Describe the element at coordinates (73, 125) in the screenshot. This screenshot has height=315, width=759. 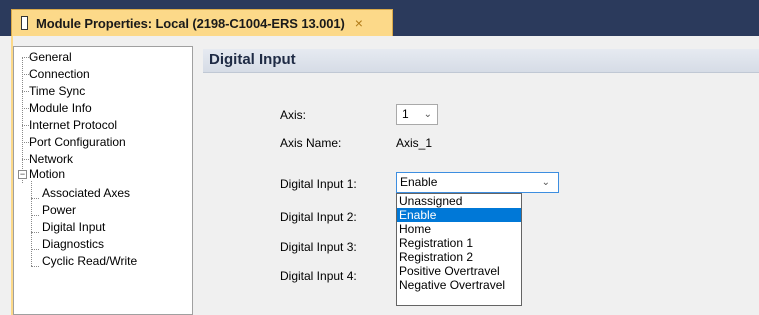
I see `tree-item-internet-protocol: Internet Protocol` at that location.